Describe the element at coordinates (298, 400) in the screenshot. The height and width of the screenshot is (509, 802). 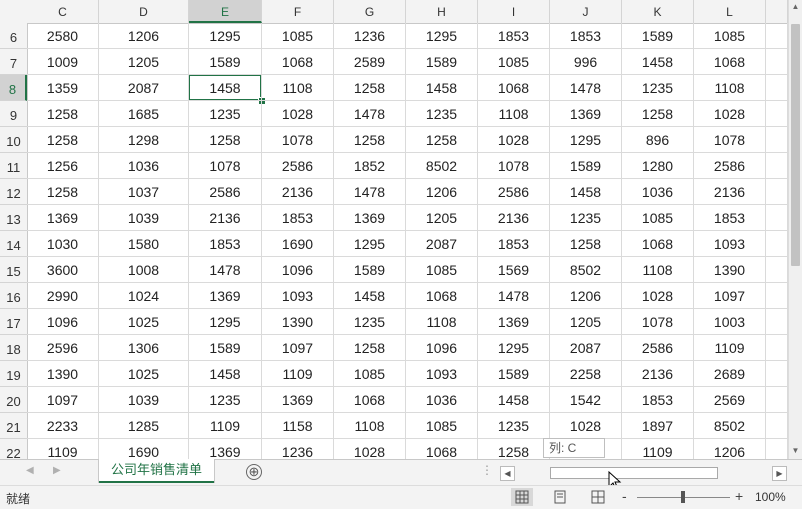
I see `cell-f20: 1369` at that location.